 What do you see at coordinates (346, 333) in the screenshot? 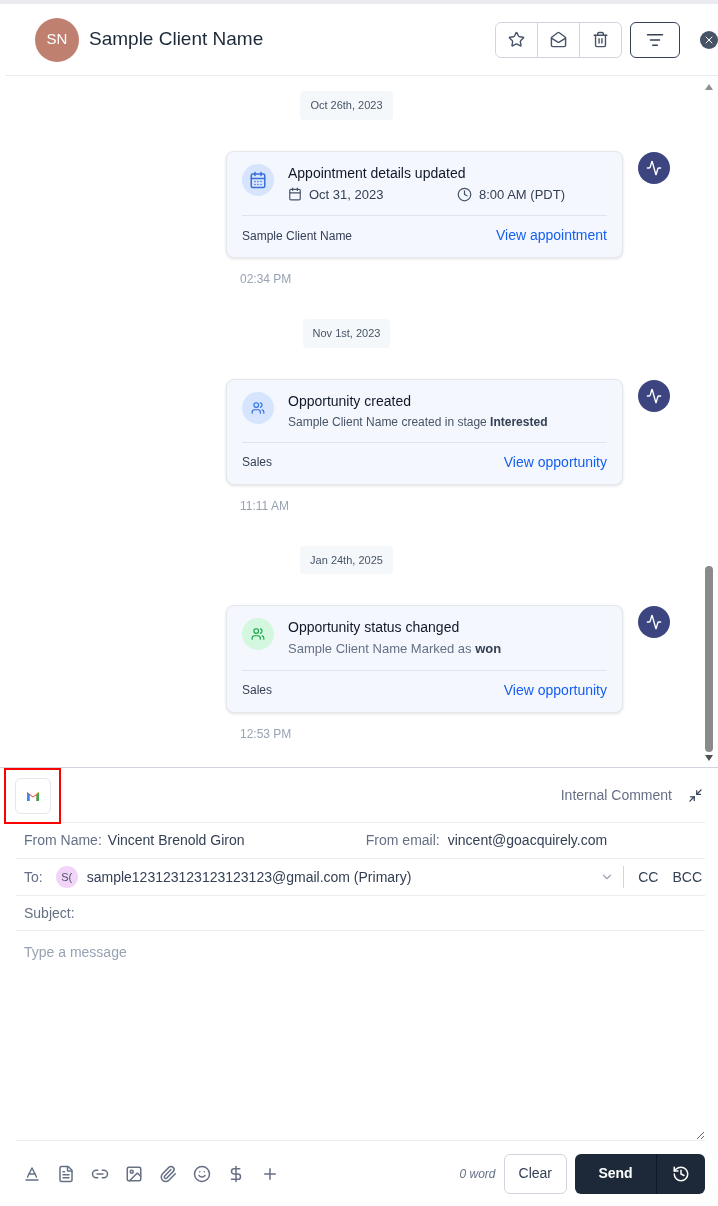
I see `date-chip: Nov 1st, 2023` at bounding box center [346, 333].